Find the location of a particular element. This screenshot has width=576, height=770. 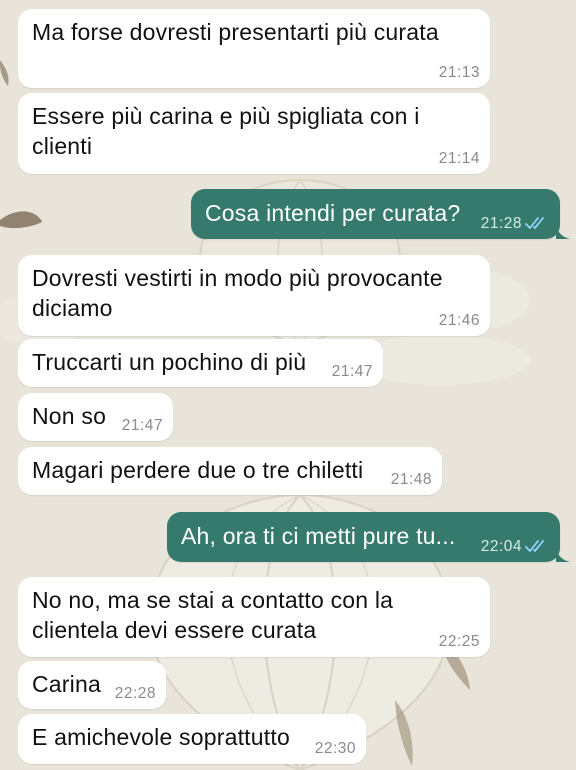

message-text: Ma forse dovresti presentarti più curata is located at coordinates (235, 32).